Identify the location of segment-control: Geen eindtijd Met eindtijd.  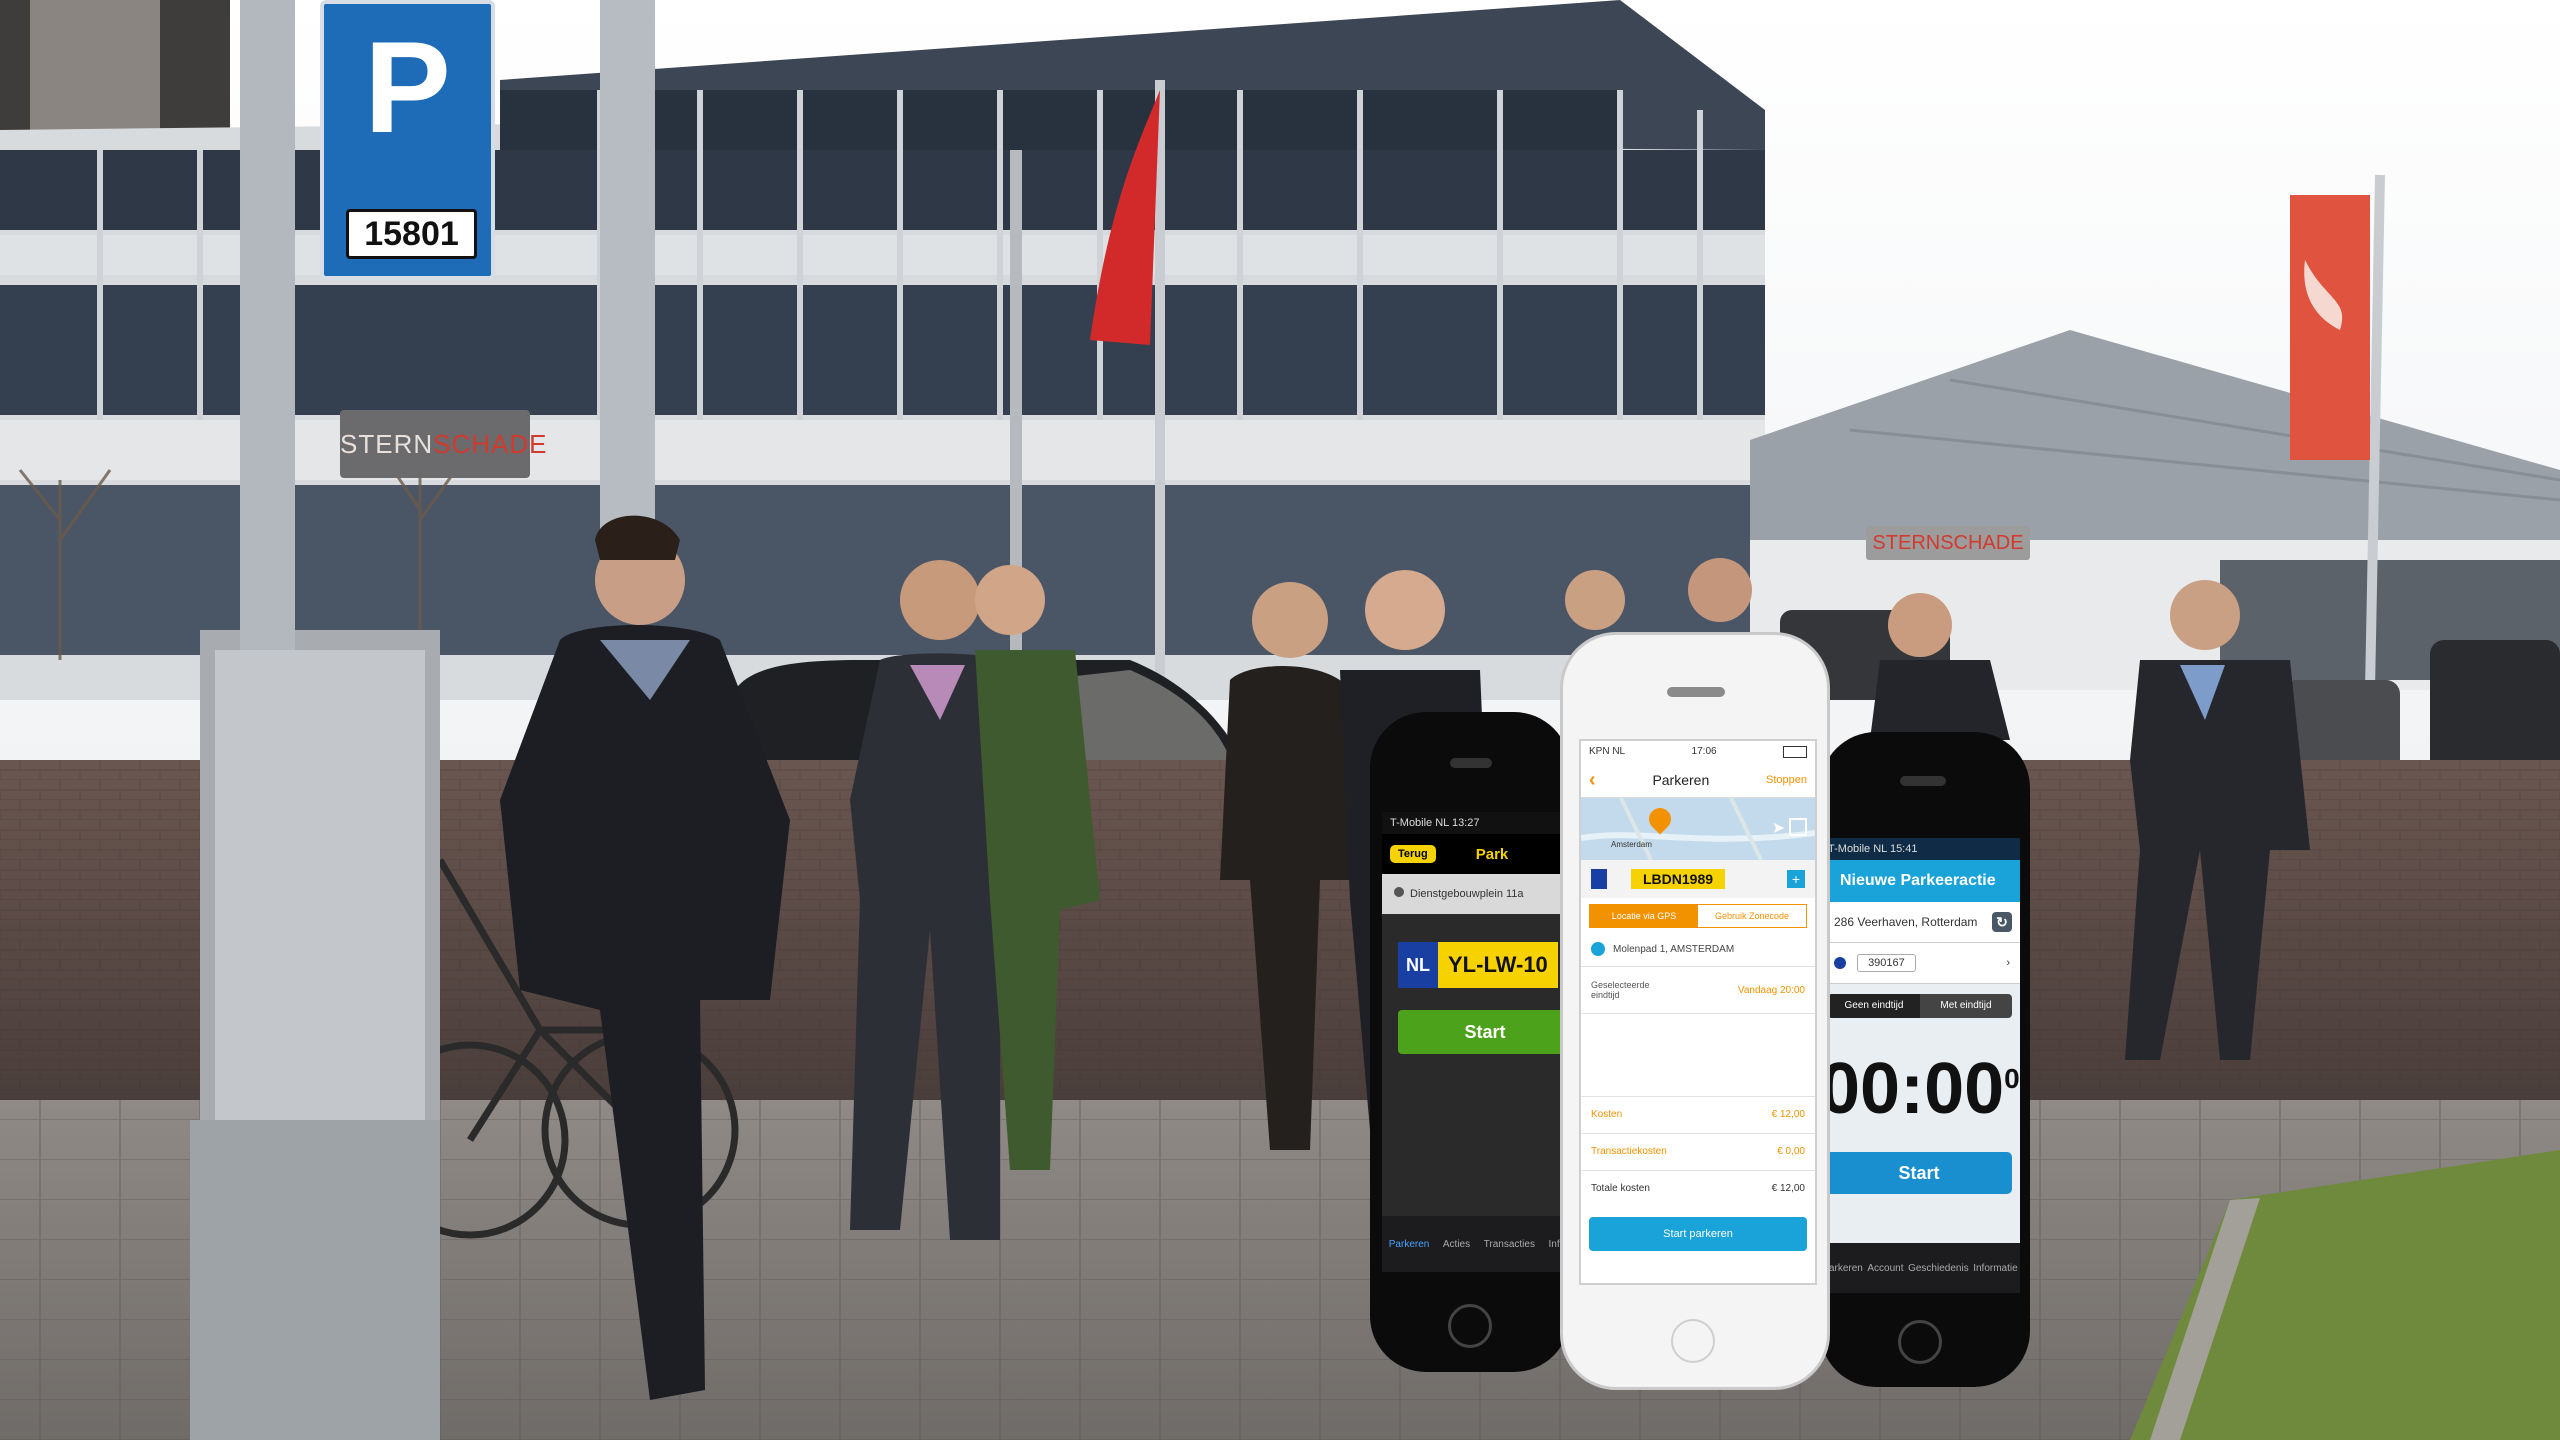
(1920, 1006).